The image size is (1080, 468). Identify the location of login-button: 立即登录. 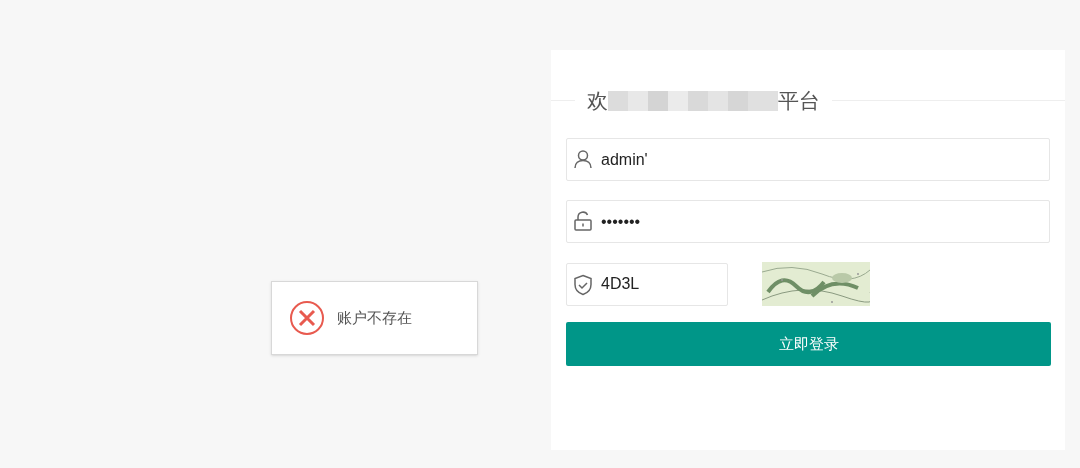
(808, 344).